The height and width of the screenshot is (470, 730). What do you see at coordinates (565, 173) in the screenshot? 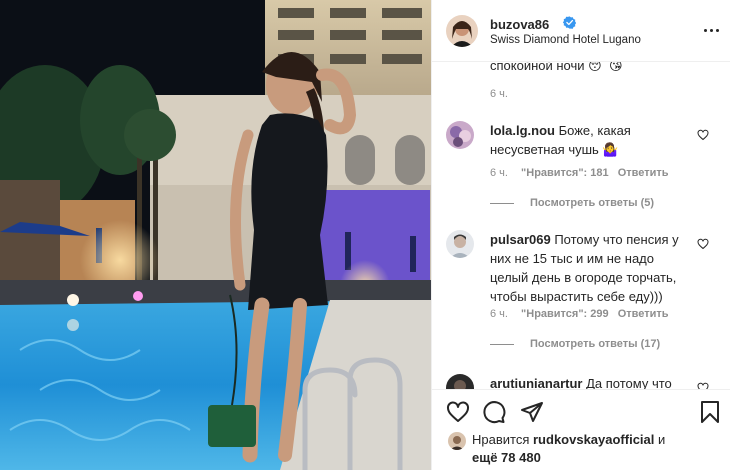
I see `comment-likes: "Нравится": 181` at bounding box center [565, 173].